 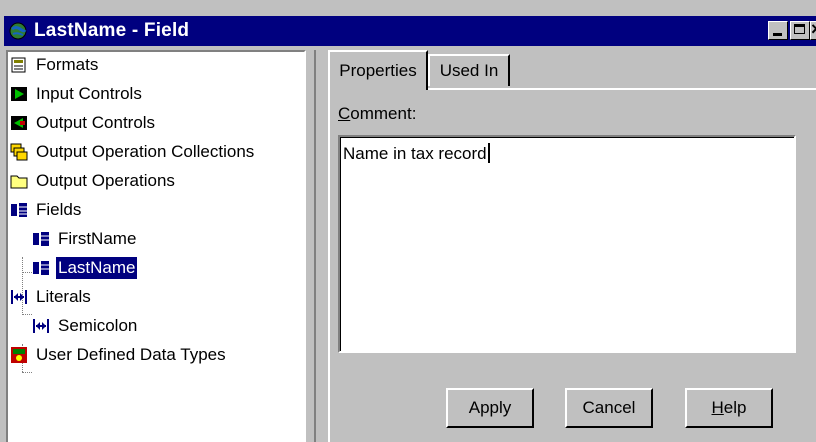 I want to click on comment-label-text: omment:, so click(x=383, y=113).